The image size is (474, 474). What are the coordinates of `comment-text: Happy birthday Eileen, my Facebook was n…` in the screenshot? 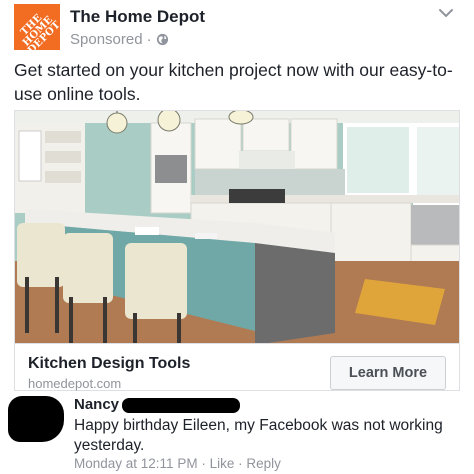 It's located at (258, 435).